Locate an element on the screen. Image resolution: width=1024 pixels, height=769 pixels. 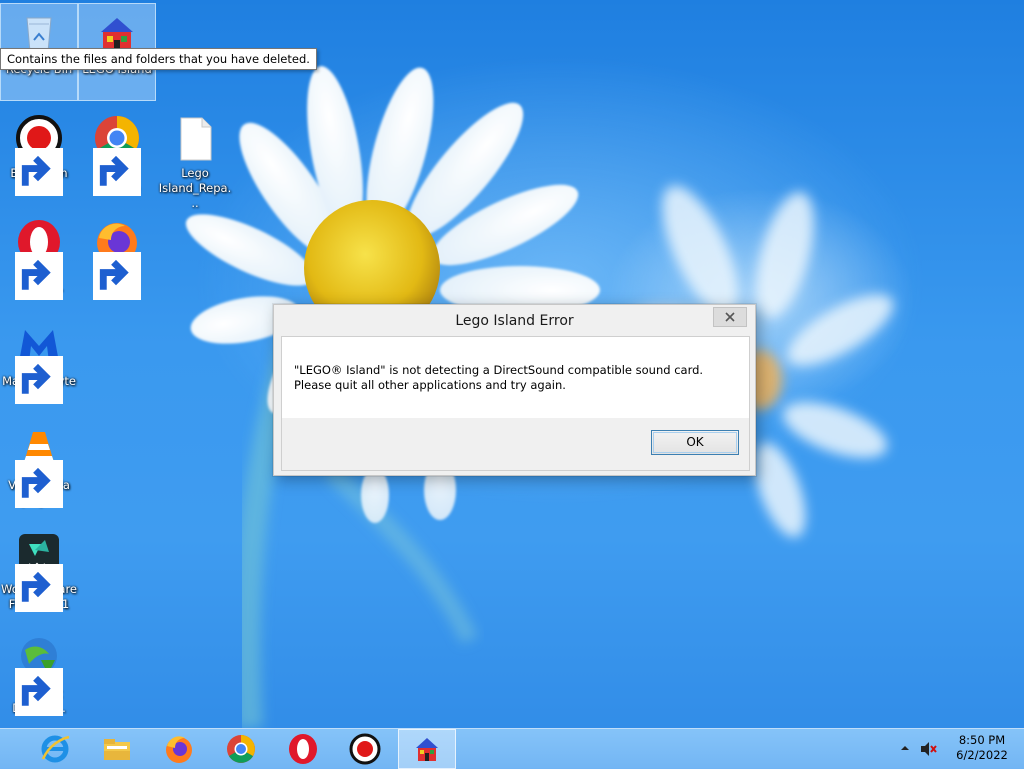
internet-explorer-icon is located at coordinates (55, 749).